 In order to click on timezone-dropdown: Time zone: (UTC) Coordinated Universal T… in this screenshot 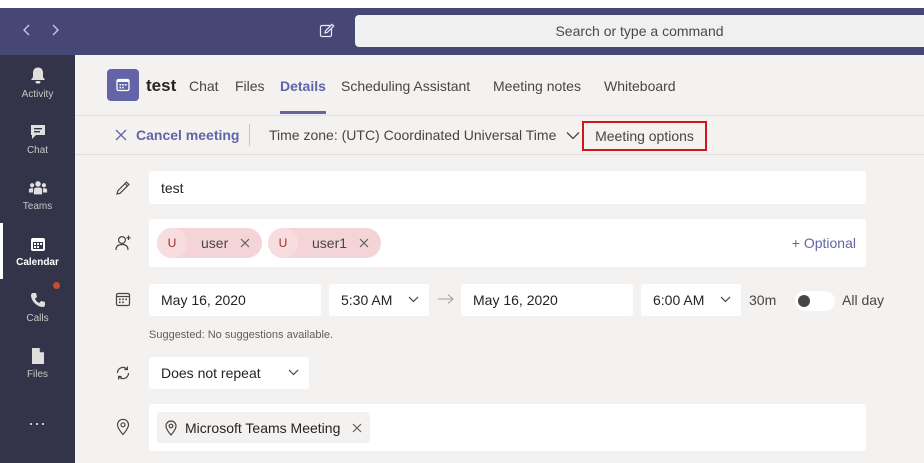, I will do `click(424, 135)`.